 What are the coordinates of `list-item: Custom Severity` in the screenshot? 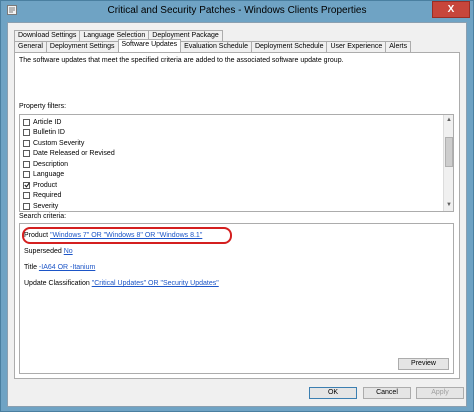 It's located at (53, 143).